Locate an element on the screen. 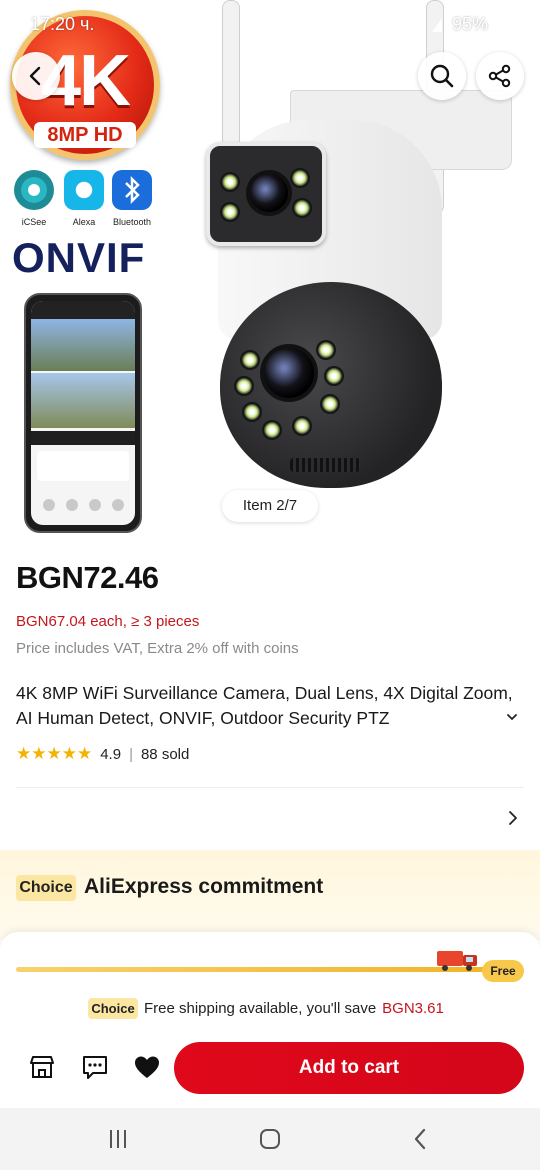 The image size is (540, 1170). store-icon is located at coordinates (42, 1067).